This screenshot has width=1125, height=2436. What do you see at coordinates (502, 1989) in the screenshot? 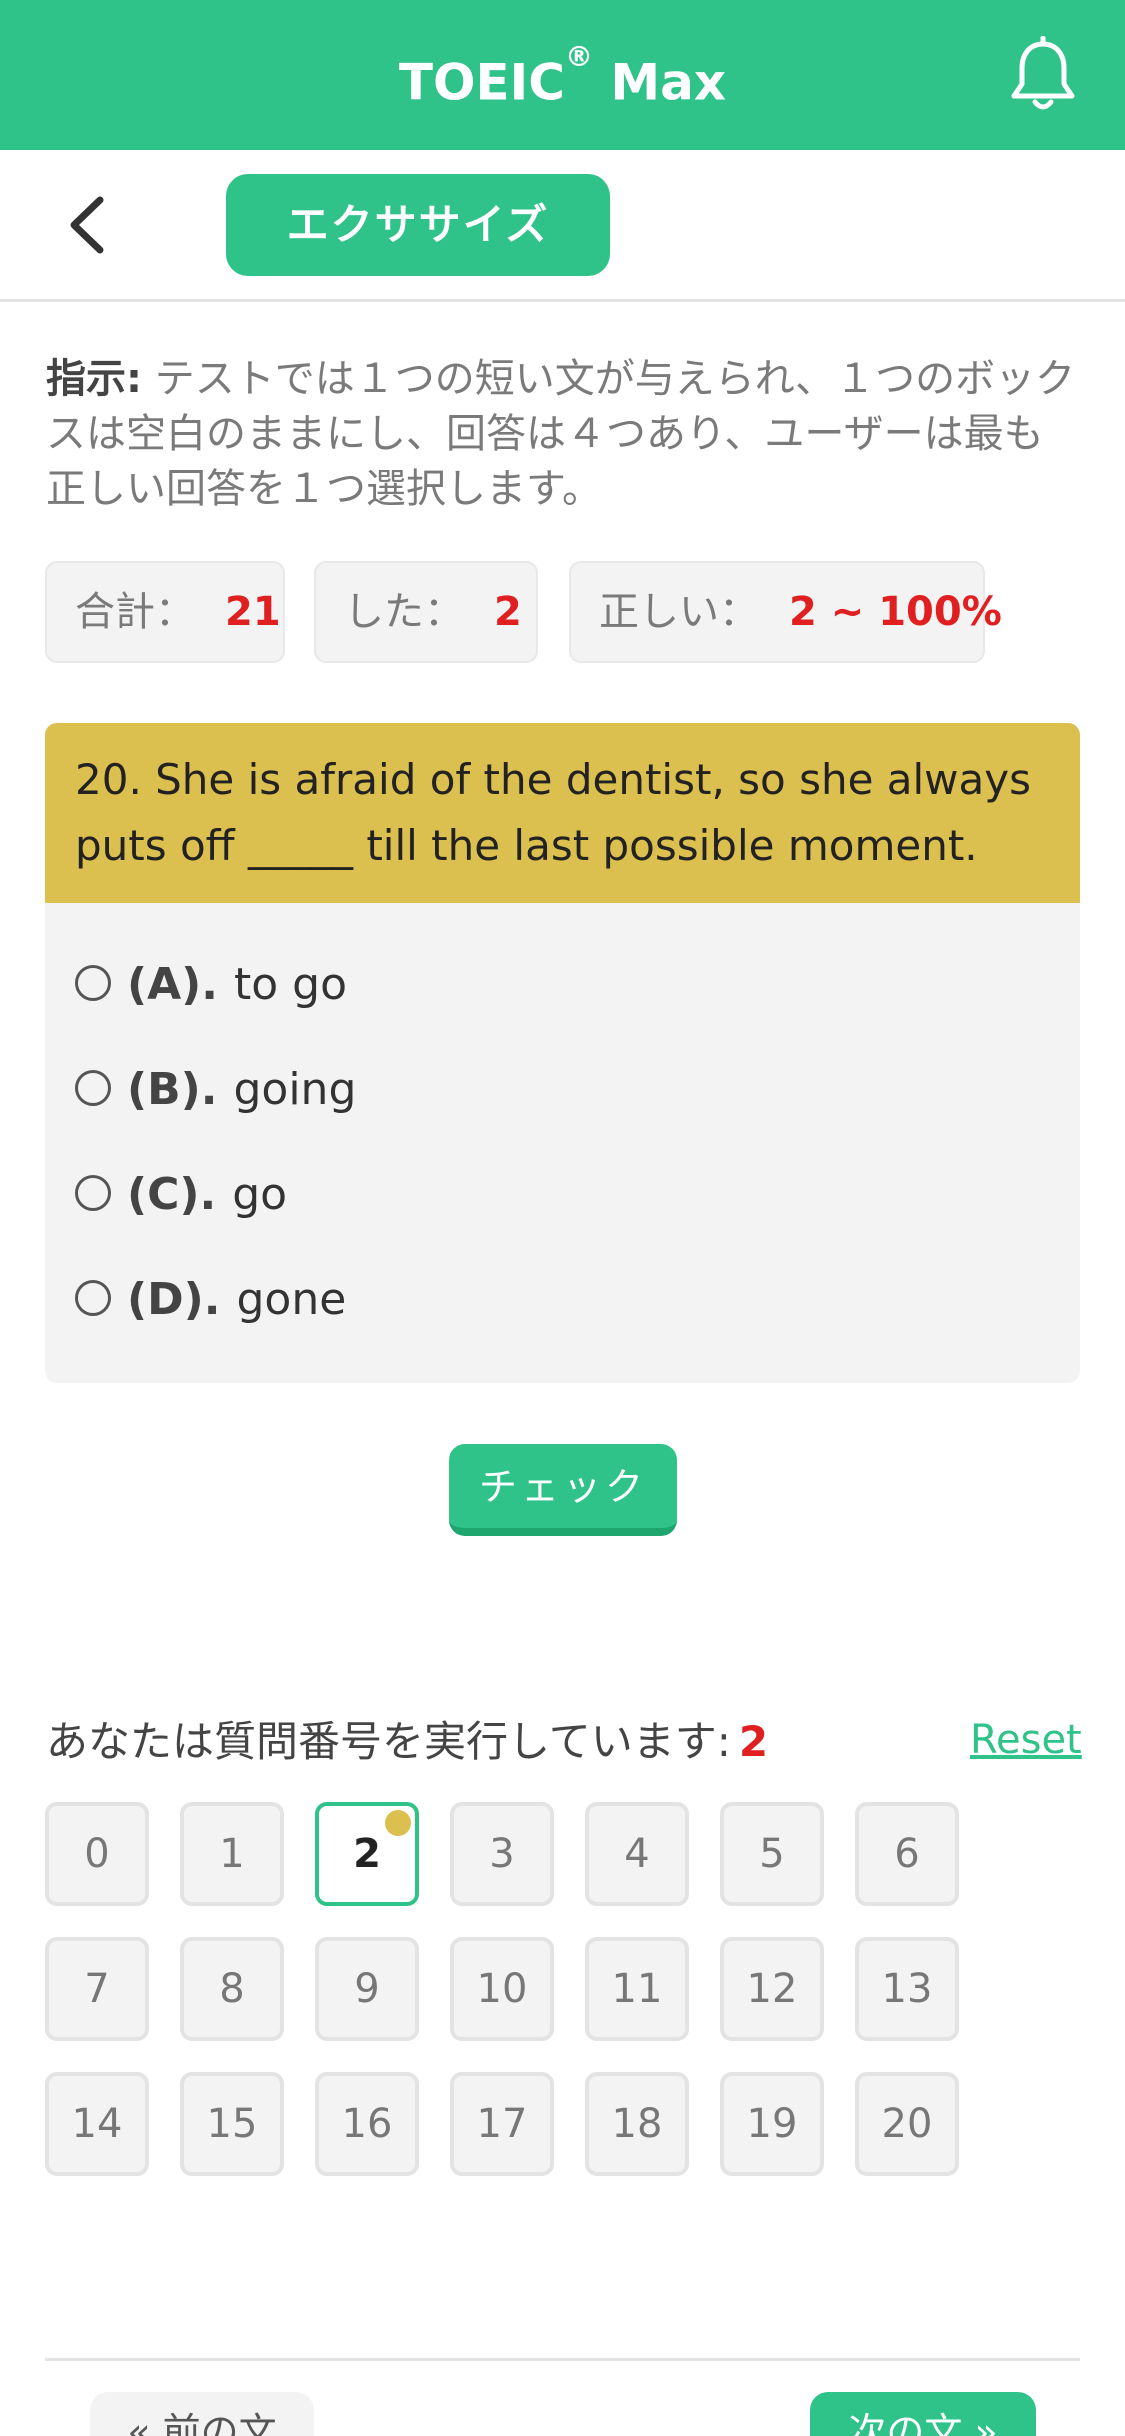
I see `question-number-button: 10` at bounding box center [502, 1989].